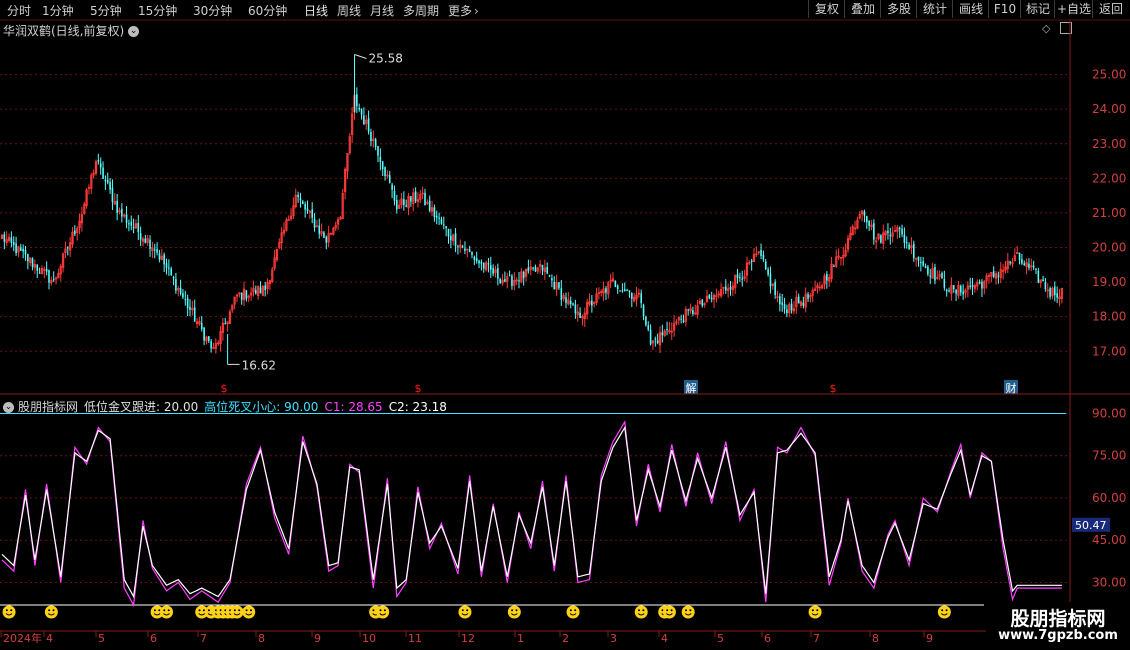 The width and height of the screenshot is (1130, 650). I want to click on indicator-tick-label: 45.00, so click(1109, 540).